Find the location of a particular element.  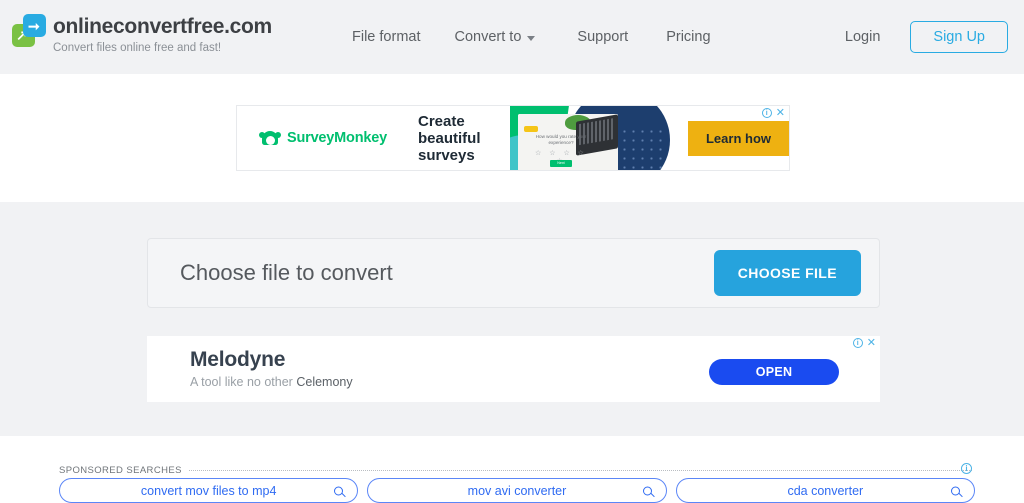

sponsored-search-query-1: convert mov files to mp4 is located at coordinates (208, 490).